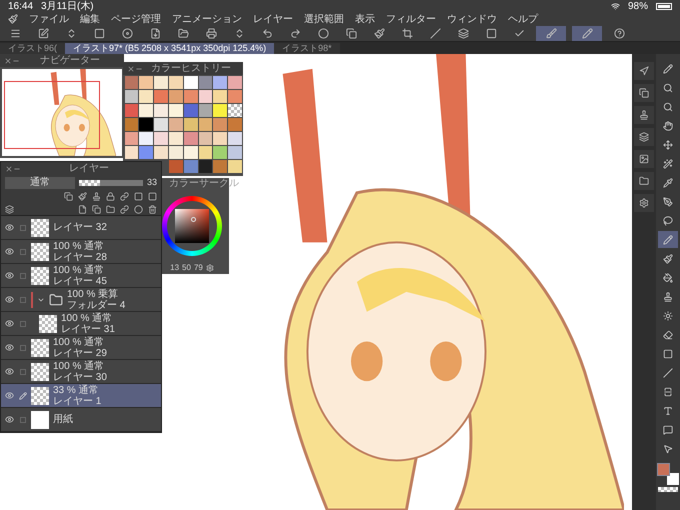  I want to click on menu-item: 表示, so click(365, 19).